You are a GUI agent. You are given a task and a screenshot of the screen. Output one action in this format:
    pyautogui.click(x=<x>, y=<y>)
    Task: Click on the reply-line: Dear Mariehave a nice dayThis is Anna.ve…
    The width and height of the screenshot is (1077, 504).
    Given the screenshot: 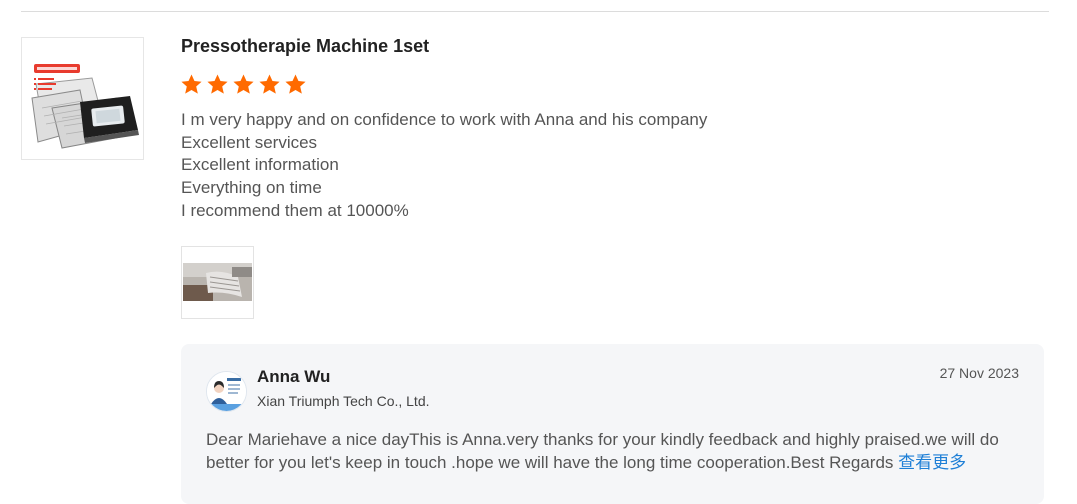 What is the action you would take?
    pyautogui.click(x=602, y=439)
    